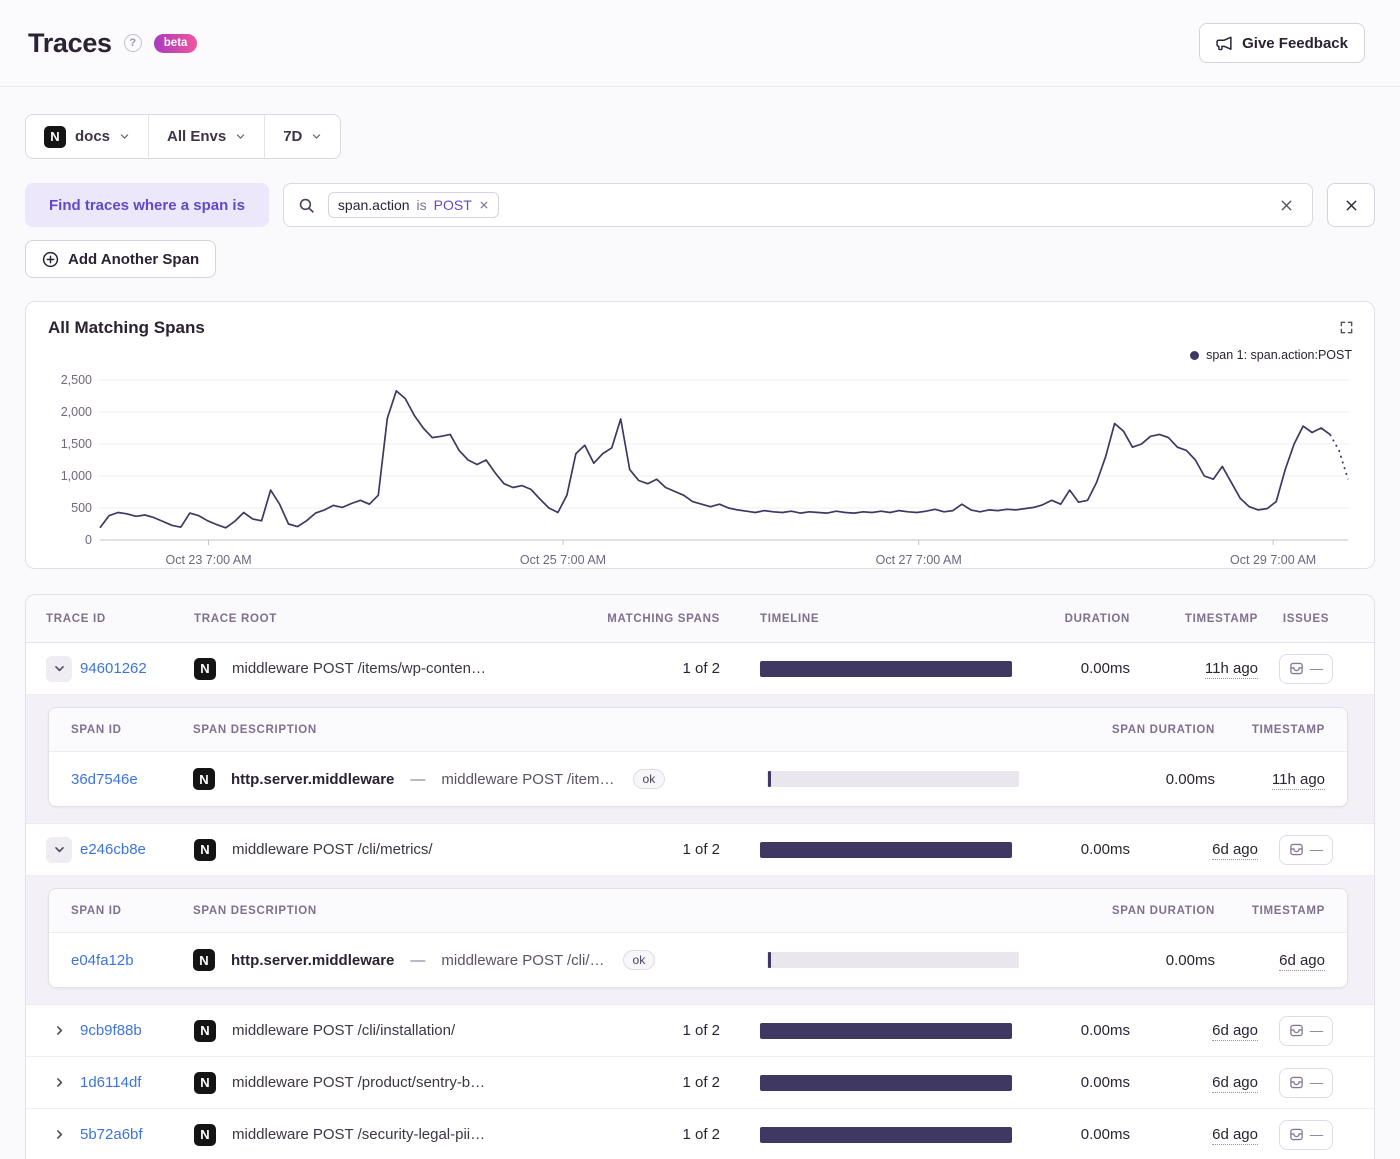  What do you see at coordinates (1302, 961) in the screenshot?
I see `span-timestamp: 6d ago` at bounding box center [1302, 961].